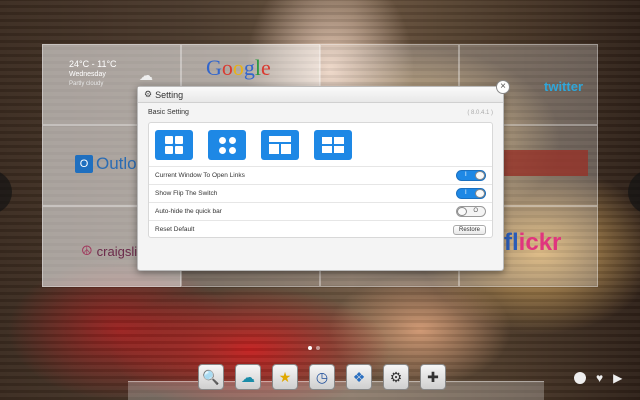 The image size is (640, 400). I want to click on option-reset-default: Reset Default Restore, so click(320, 229).